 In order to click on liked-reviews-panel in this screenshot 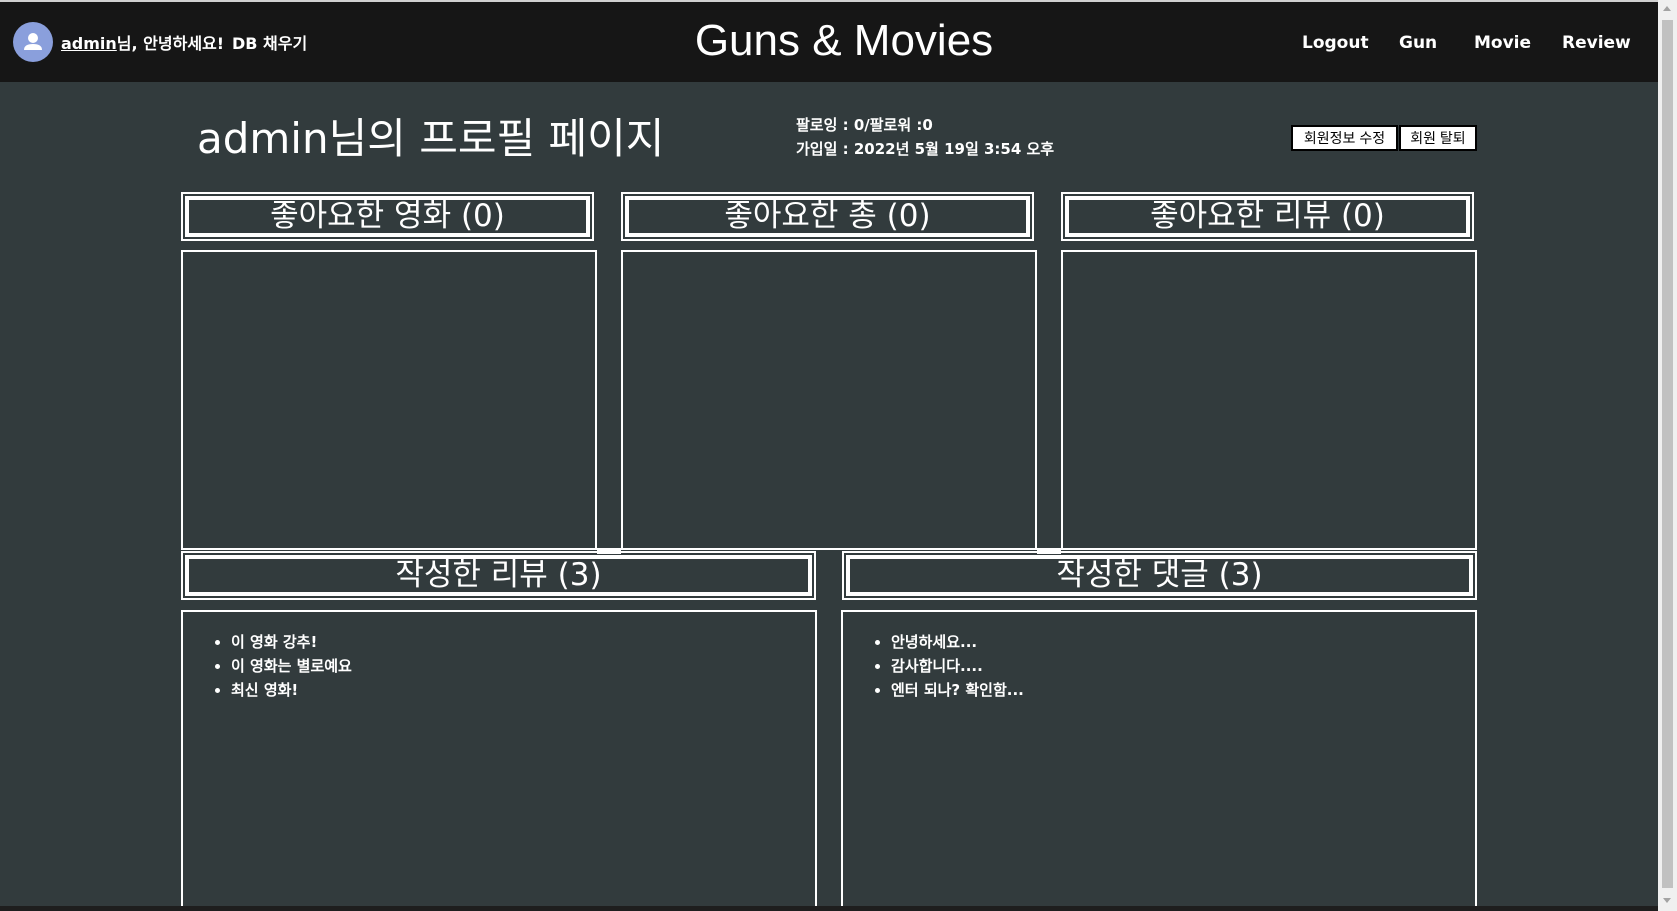, I will do `click(1269, 400)`.